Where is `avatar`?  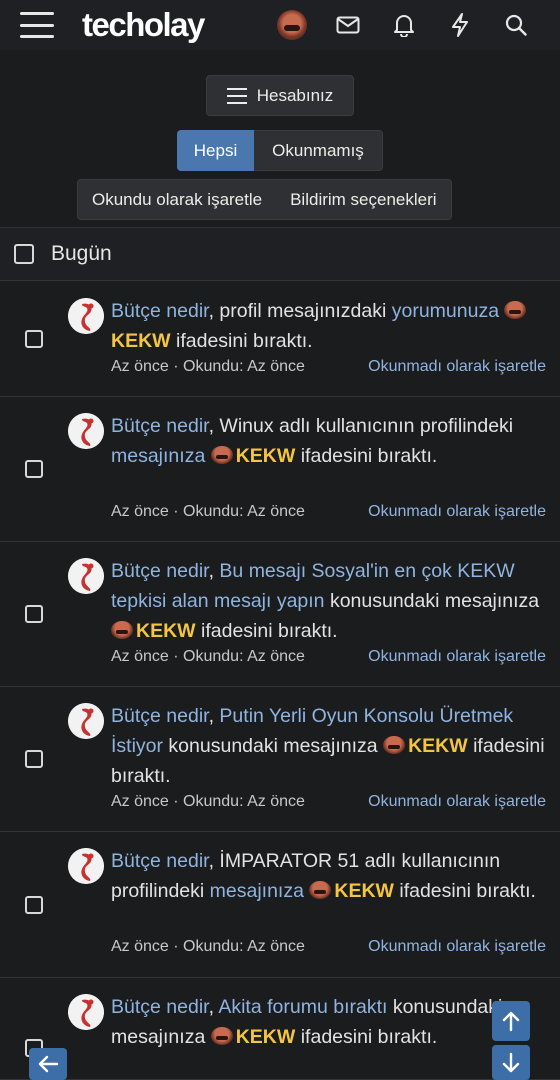 avatar is located at coordinates (292, 25).